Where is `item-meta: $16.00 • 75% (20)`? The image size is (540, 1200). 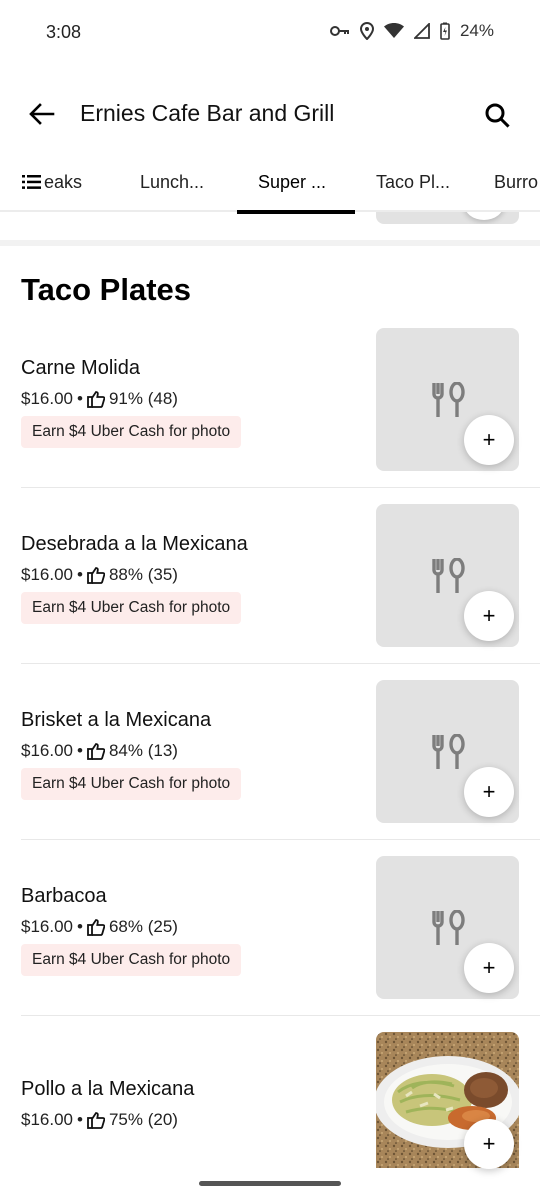
item-meta: $16.00 • 75% (20) is located at coordinates (99, 1120).